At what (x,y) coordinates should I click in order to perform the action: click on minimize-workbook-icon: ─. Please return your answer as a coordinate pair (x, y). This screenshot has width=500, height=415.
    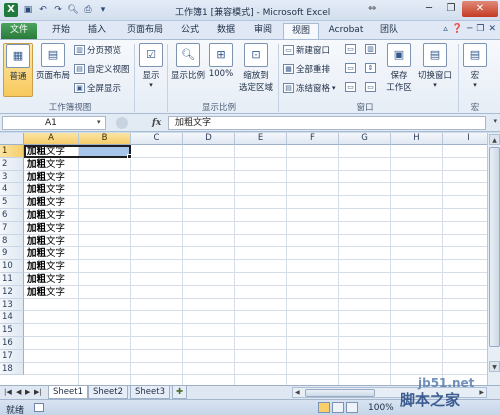
    Looking at the image, I should click on (469, 29).